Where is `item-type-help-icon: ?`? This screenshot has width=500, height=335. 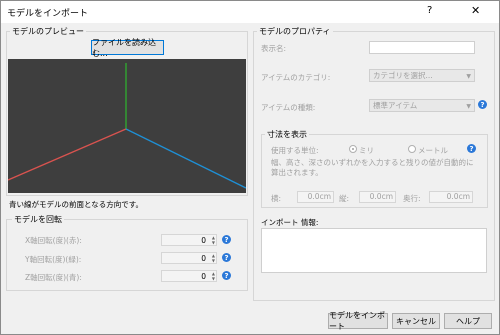 item-type-help-icon: ? is located at coordinates (482, 104).